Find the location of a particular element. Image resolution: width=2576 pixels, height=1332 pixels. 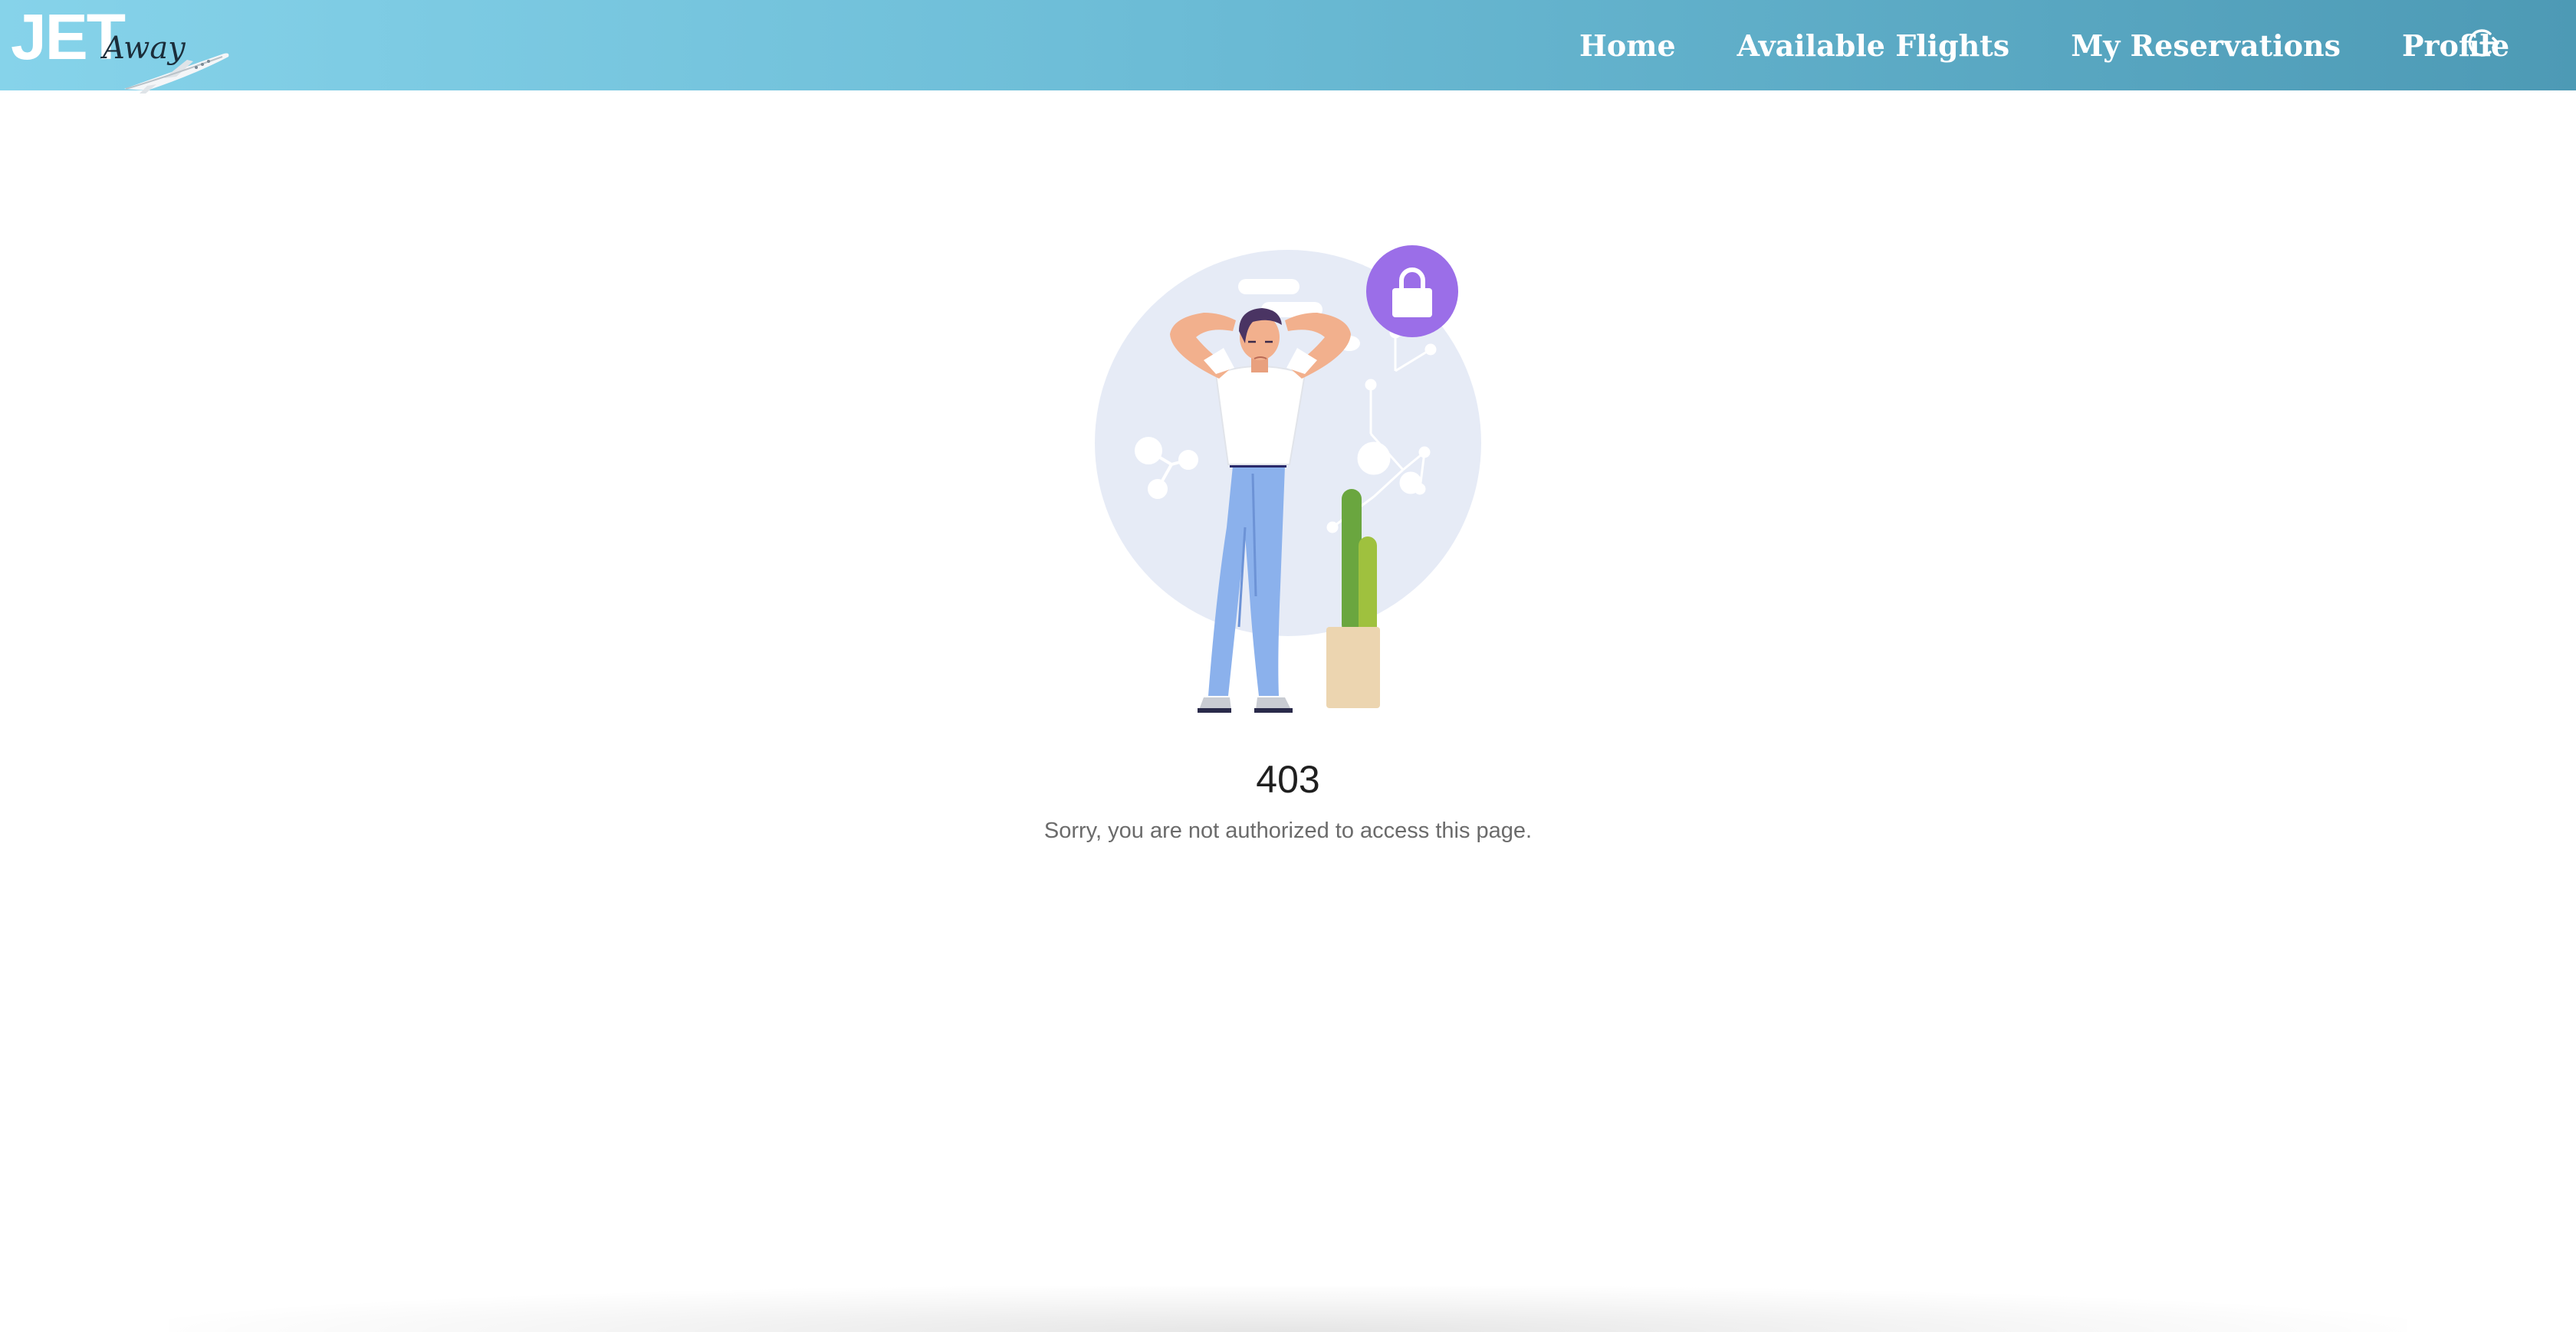

nav-my-reservations: My Reservations is located at coordinates (2206, 45).